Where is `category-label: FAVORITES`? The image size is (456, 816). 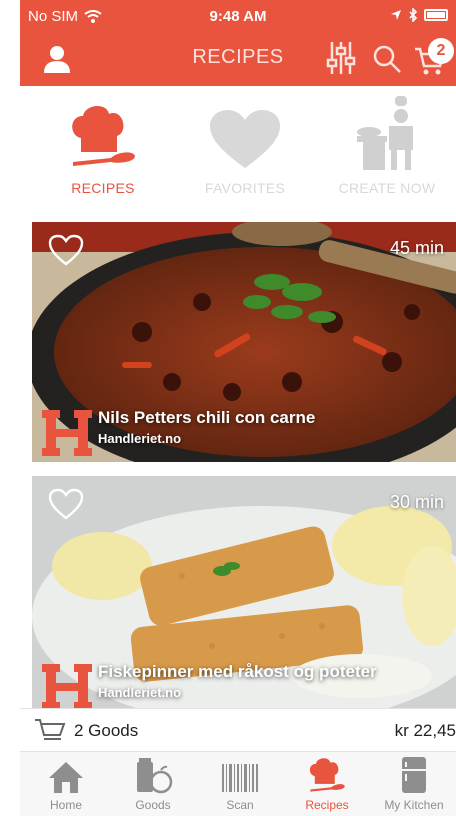
category-label: FAVORITES is located at coordinates (245, 188).